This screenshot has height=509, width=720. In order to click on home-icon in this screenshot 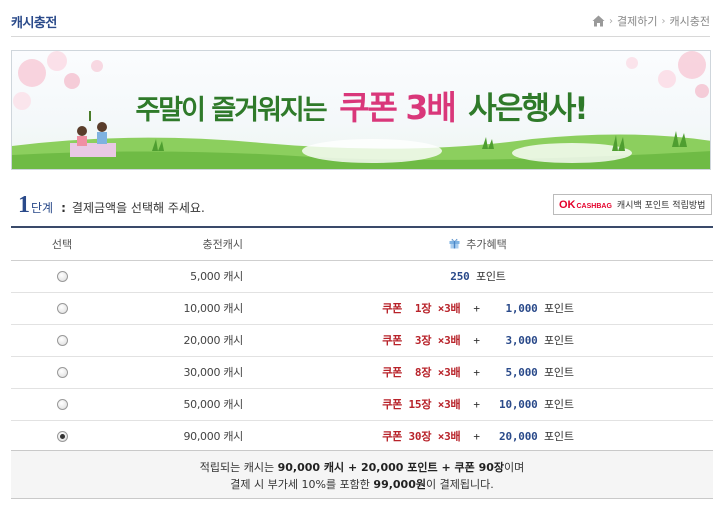, I will do `click(598, 21)`.